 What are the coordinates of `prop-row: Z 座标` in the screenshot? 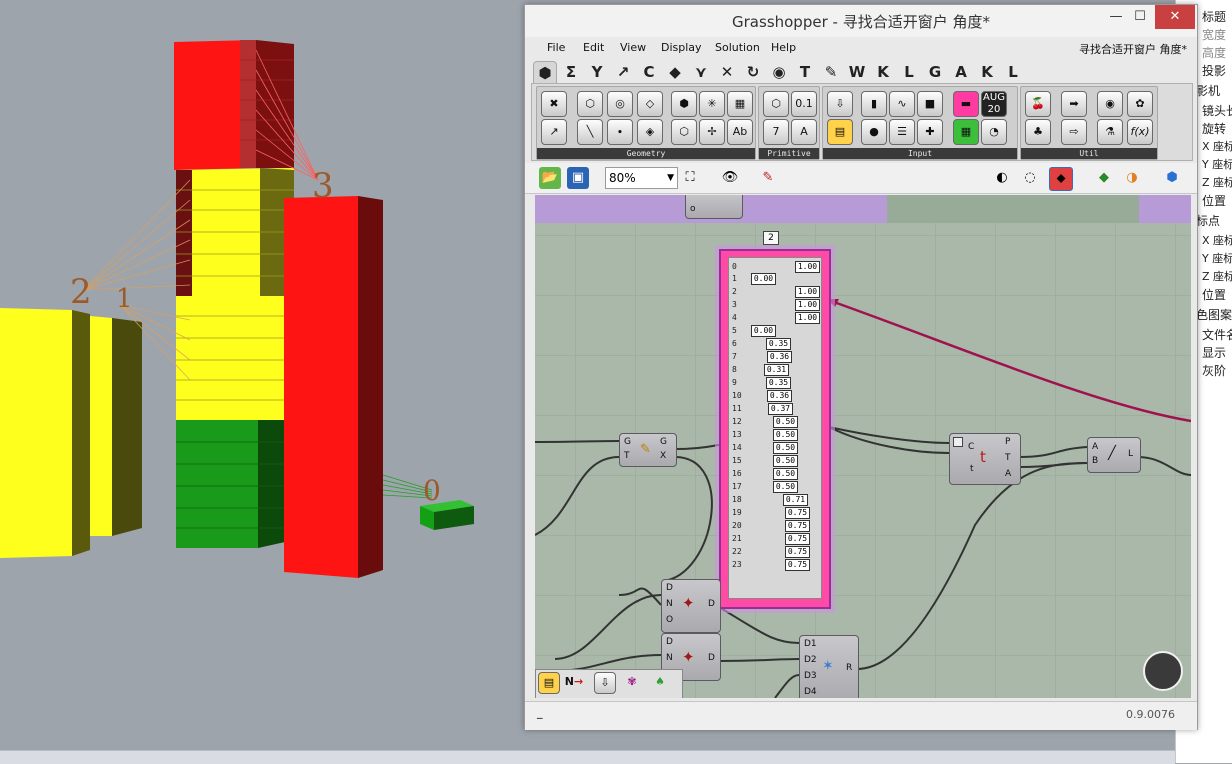 It's located at (1217, 276).